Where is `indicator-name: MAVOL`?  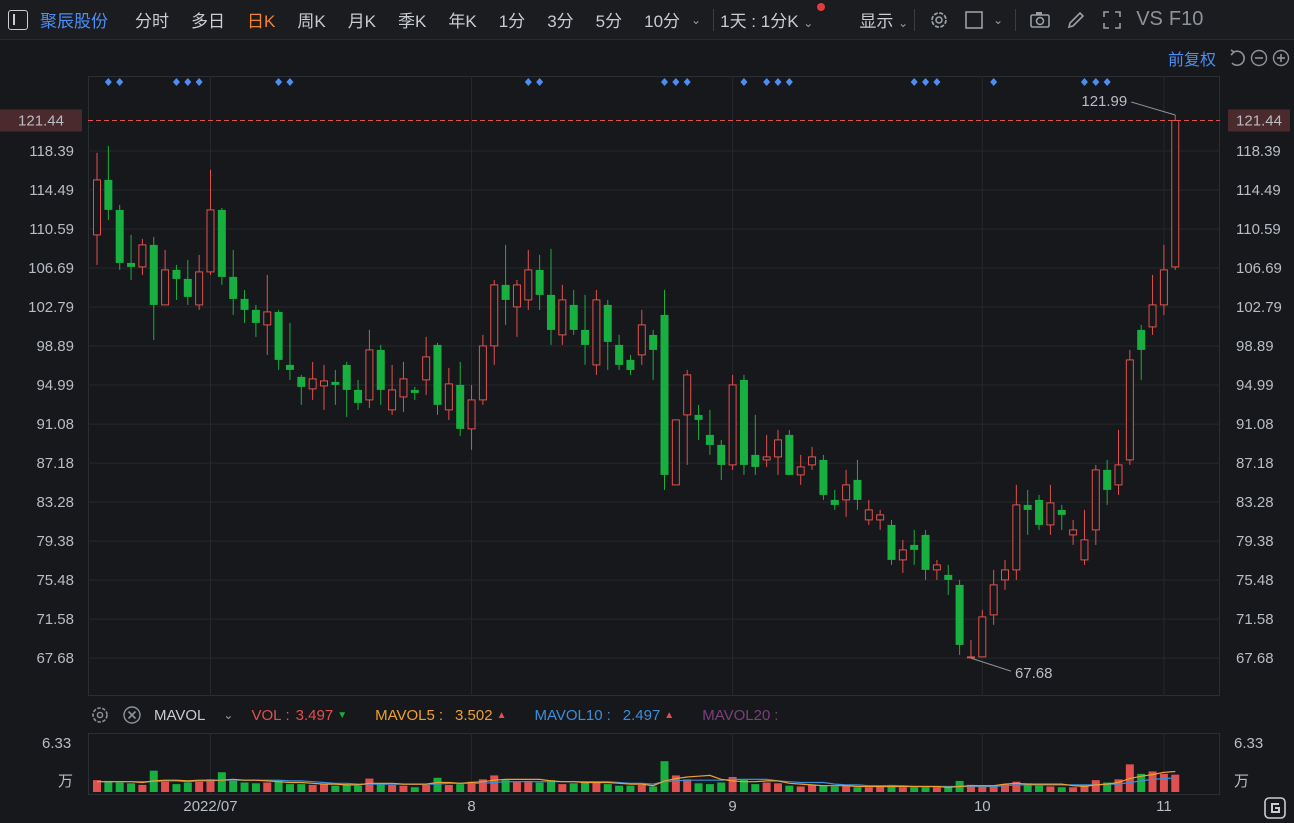 indicator-name: MAVOL is located at coordinates (179, 715).